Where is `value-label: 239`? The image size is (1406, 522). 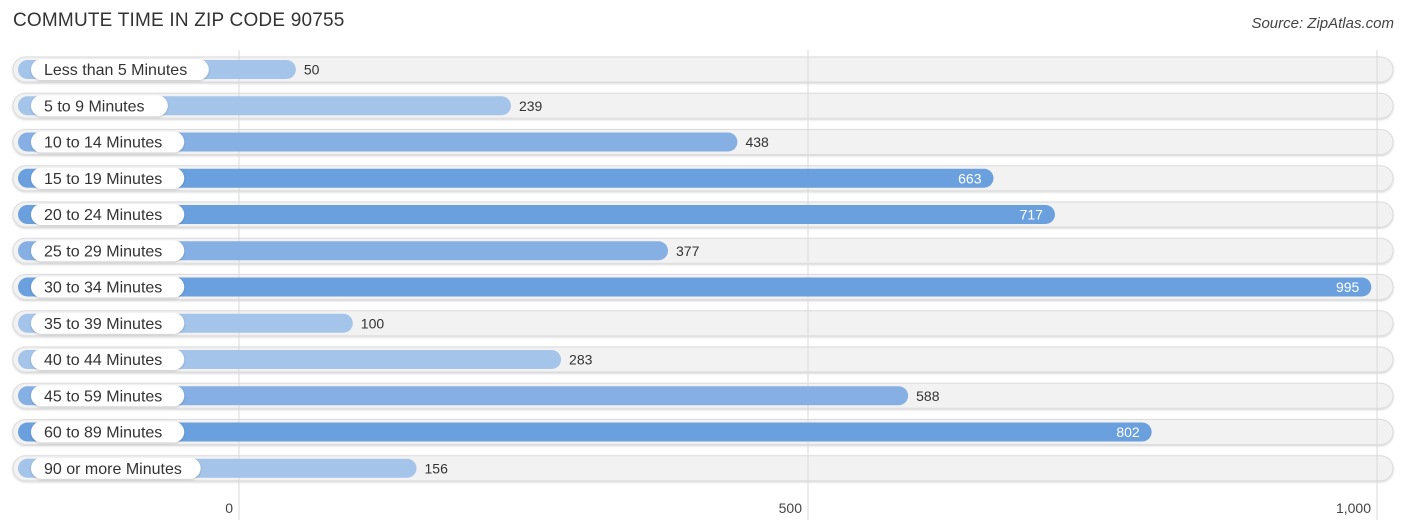
value-label: 239 is located at coordinates (531, 106).